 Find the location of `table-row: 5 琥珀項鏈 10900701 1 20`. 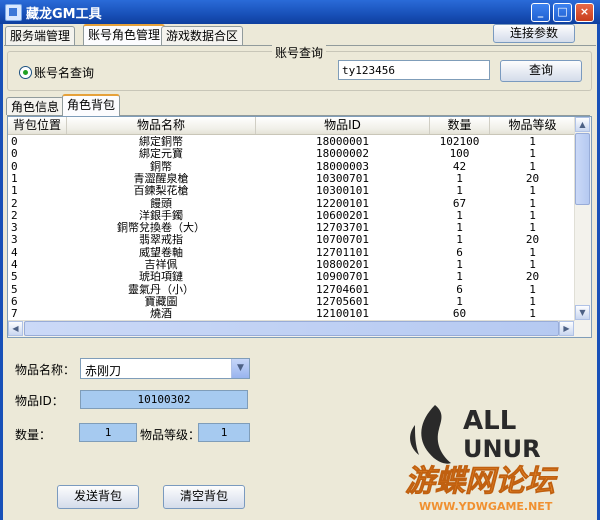

table-row: 5 琥珀項鏈 10900701 1 20 is located at coordinates (291, 277).